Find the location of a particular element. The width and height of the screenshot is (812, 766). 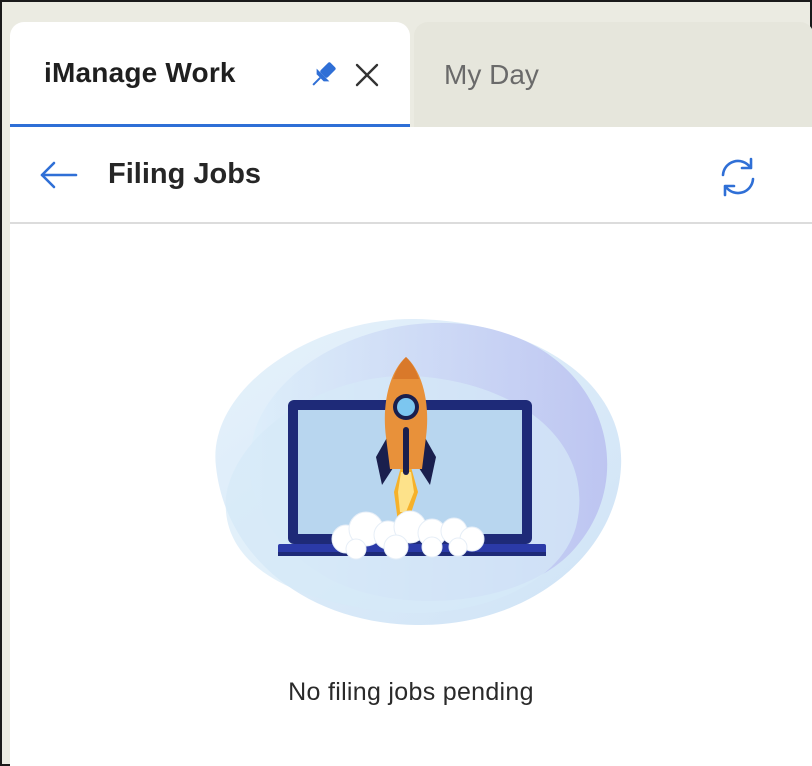

close-icon is located at coordinates (367, 75).